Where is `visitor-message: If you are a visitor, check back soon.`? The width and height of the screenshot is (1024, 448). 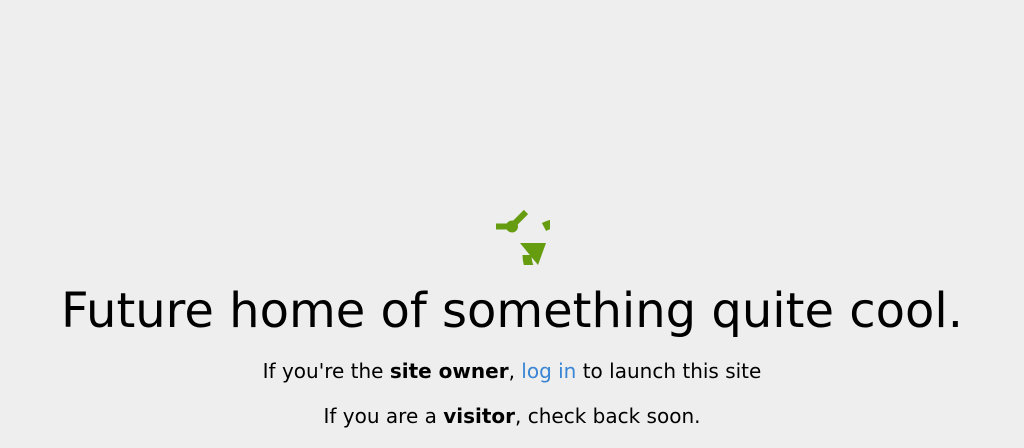 visitor-message: If you are a visitor, check back soon. is located at coordinates (512, 416).